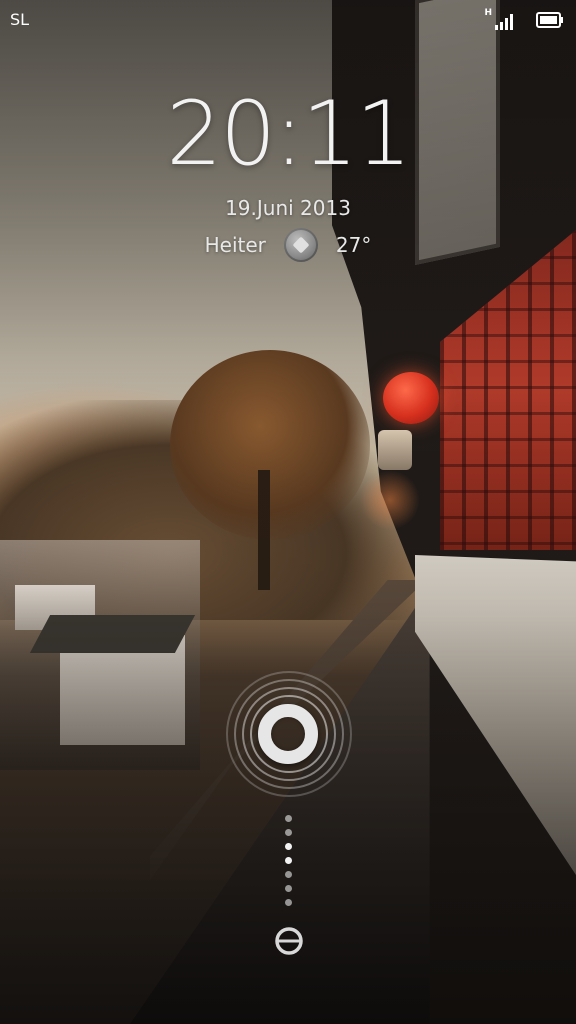 The image size is (576, 1024). Describe the element at coordinates (289, 941) in the screenshot. I see `miui-icon` at that location.